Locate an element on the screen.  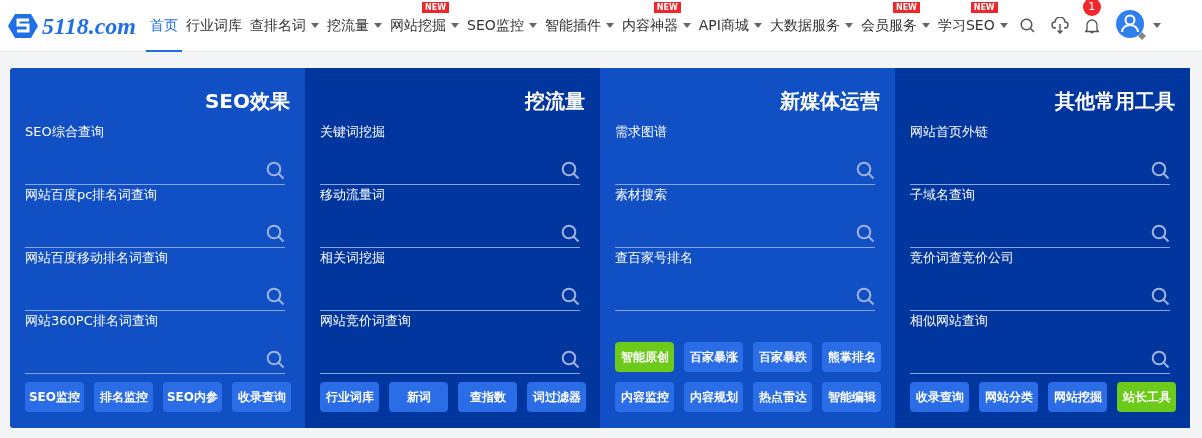
tool-button: 网站分类 is located at coordinates (1008, 397).